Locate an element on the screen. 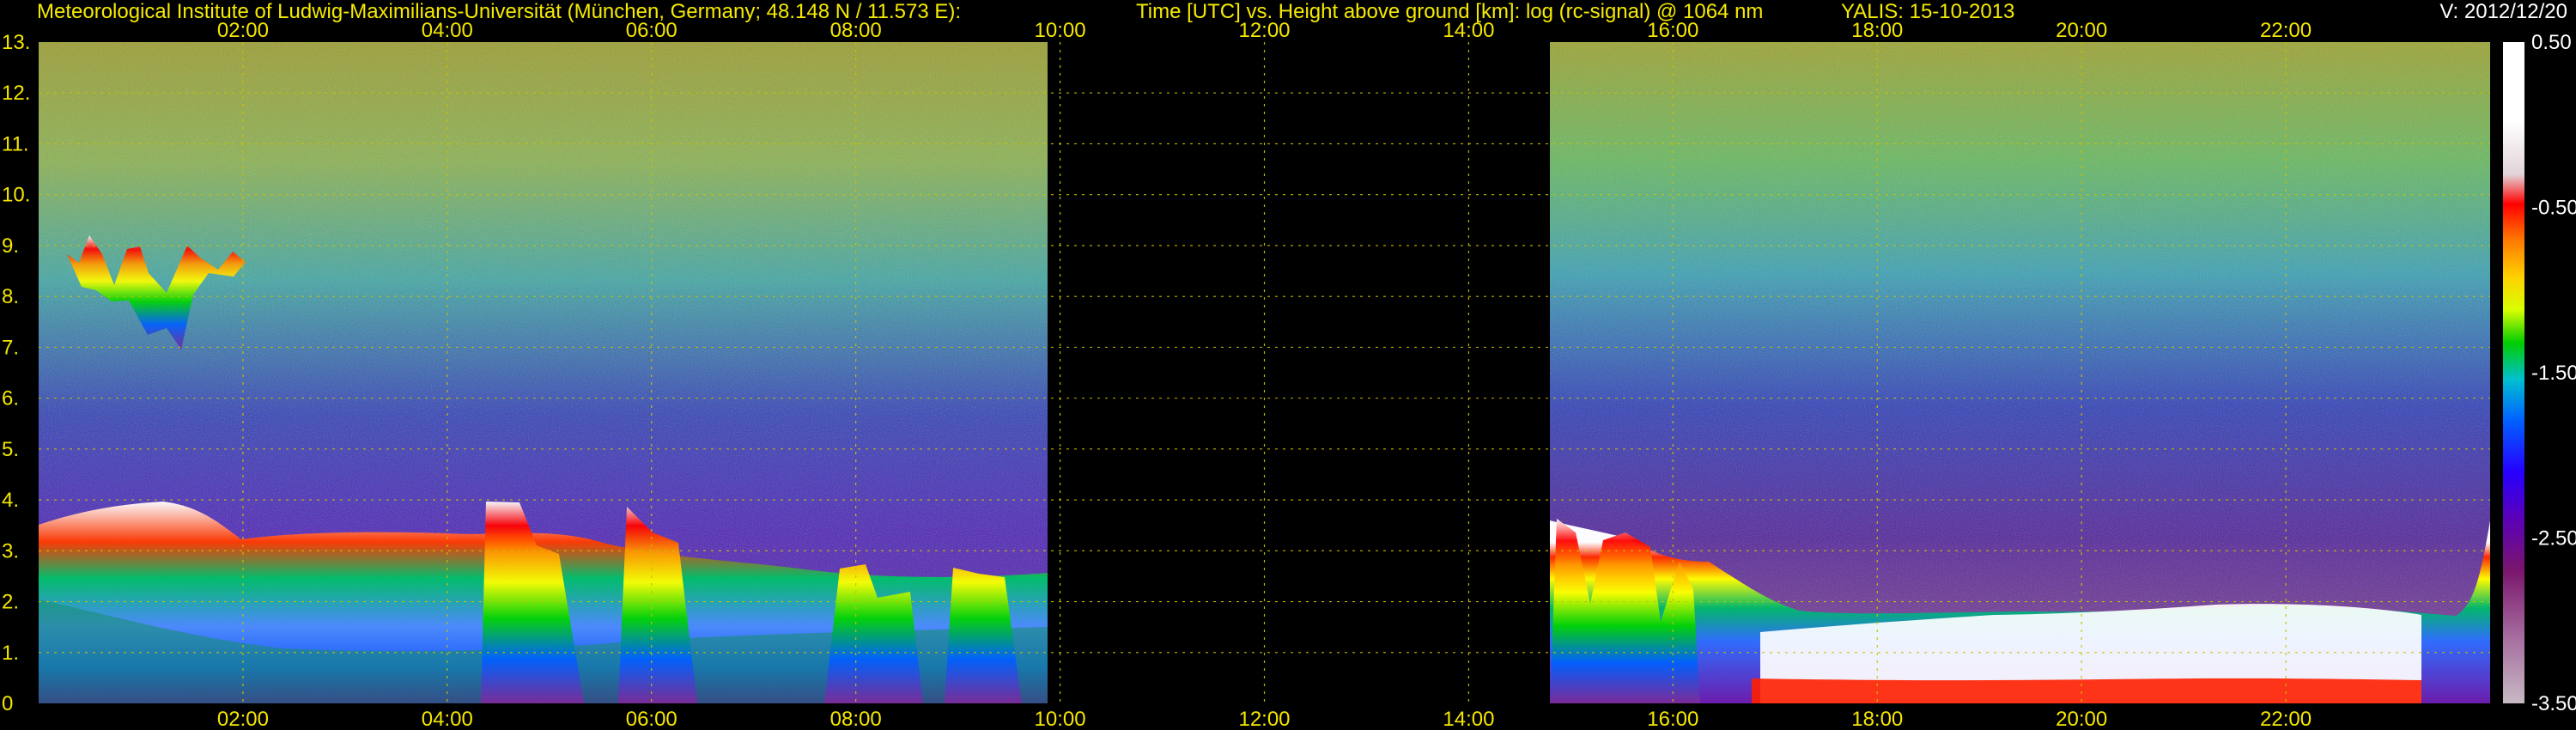 Image resolution: width=2576 pixels, height=730 pixels. y-tick-label: 5. is located at coordinates (11, 449).